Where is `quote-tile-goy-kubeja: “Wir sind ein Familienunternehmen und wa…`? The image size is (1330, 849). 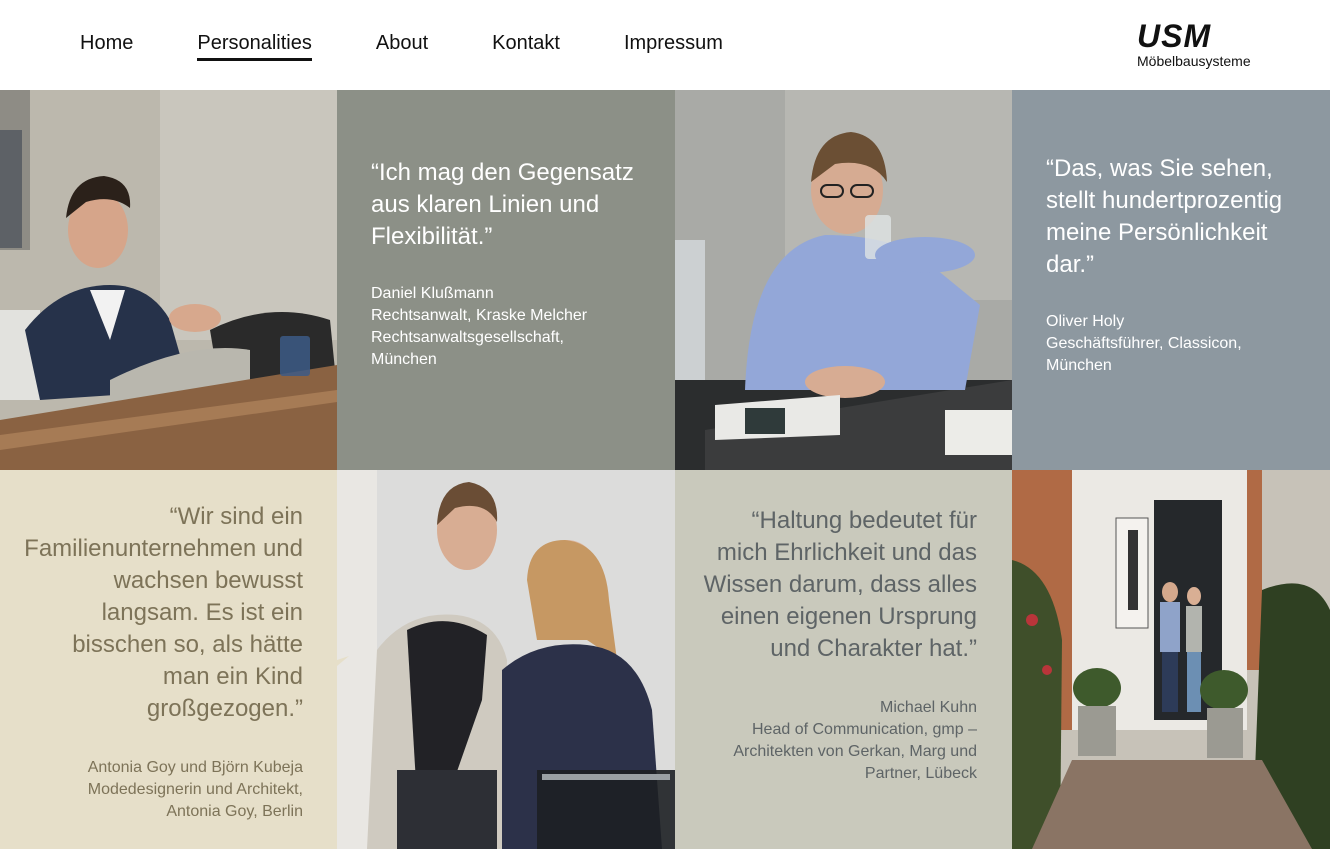 quote-tile-goy-kubeja: “Wir sind ein Familienunternehmen und wa… is located at coordinates (168, 659).